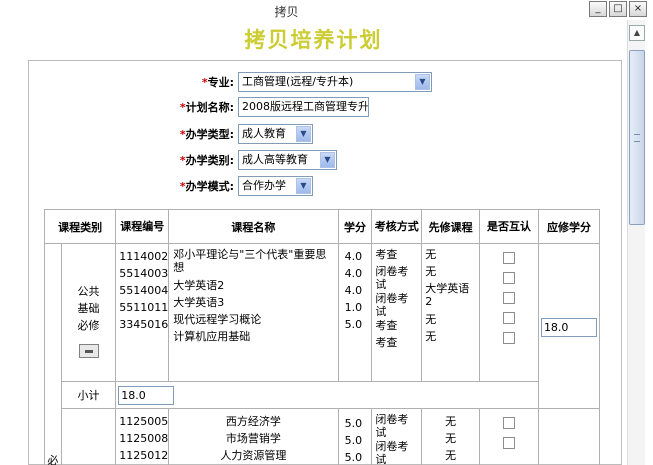 The image size is (653, 465). Describe the element at coordinates (326, 10) in the screenshot. I see `window-titlebar: 拷贝 _ □ ×` at that location.